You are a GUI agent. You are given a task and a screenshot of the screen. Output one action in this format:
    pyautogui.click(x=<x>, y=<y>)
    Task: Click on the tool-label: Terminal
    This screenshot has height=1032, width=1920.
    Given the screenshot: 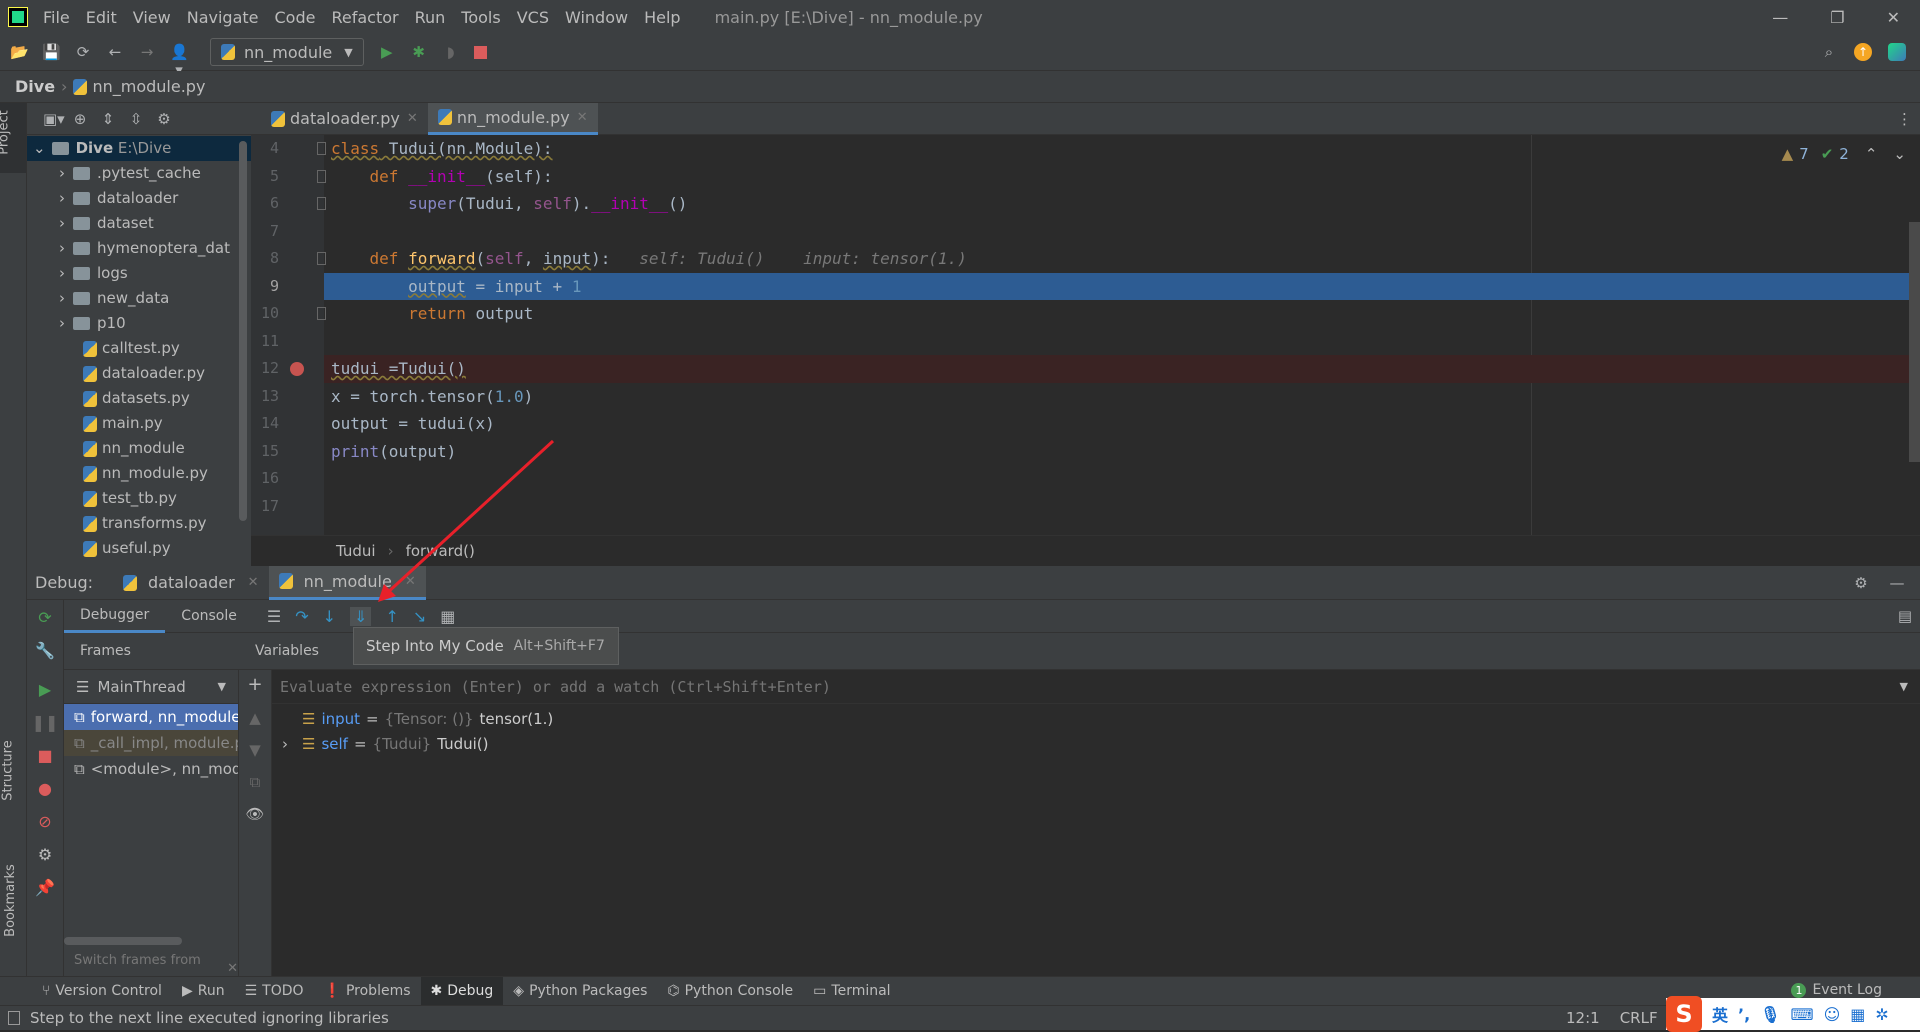 What is the action you would take?
    pyautogui.click(x=861, y=991)
    